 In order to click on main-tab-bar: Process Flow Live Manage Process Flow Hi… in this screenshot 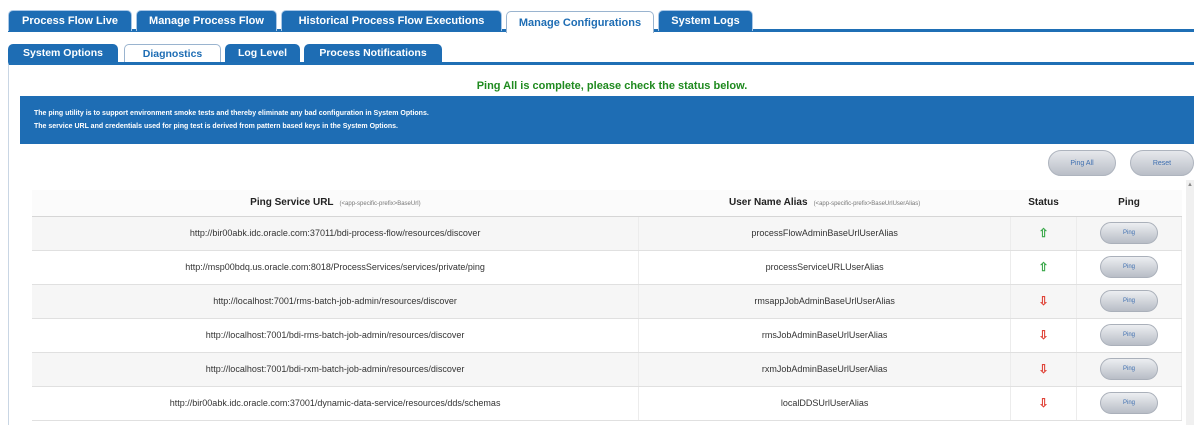, I will do `click(601, 21)`.